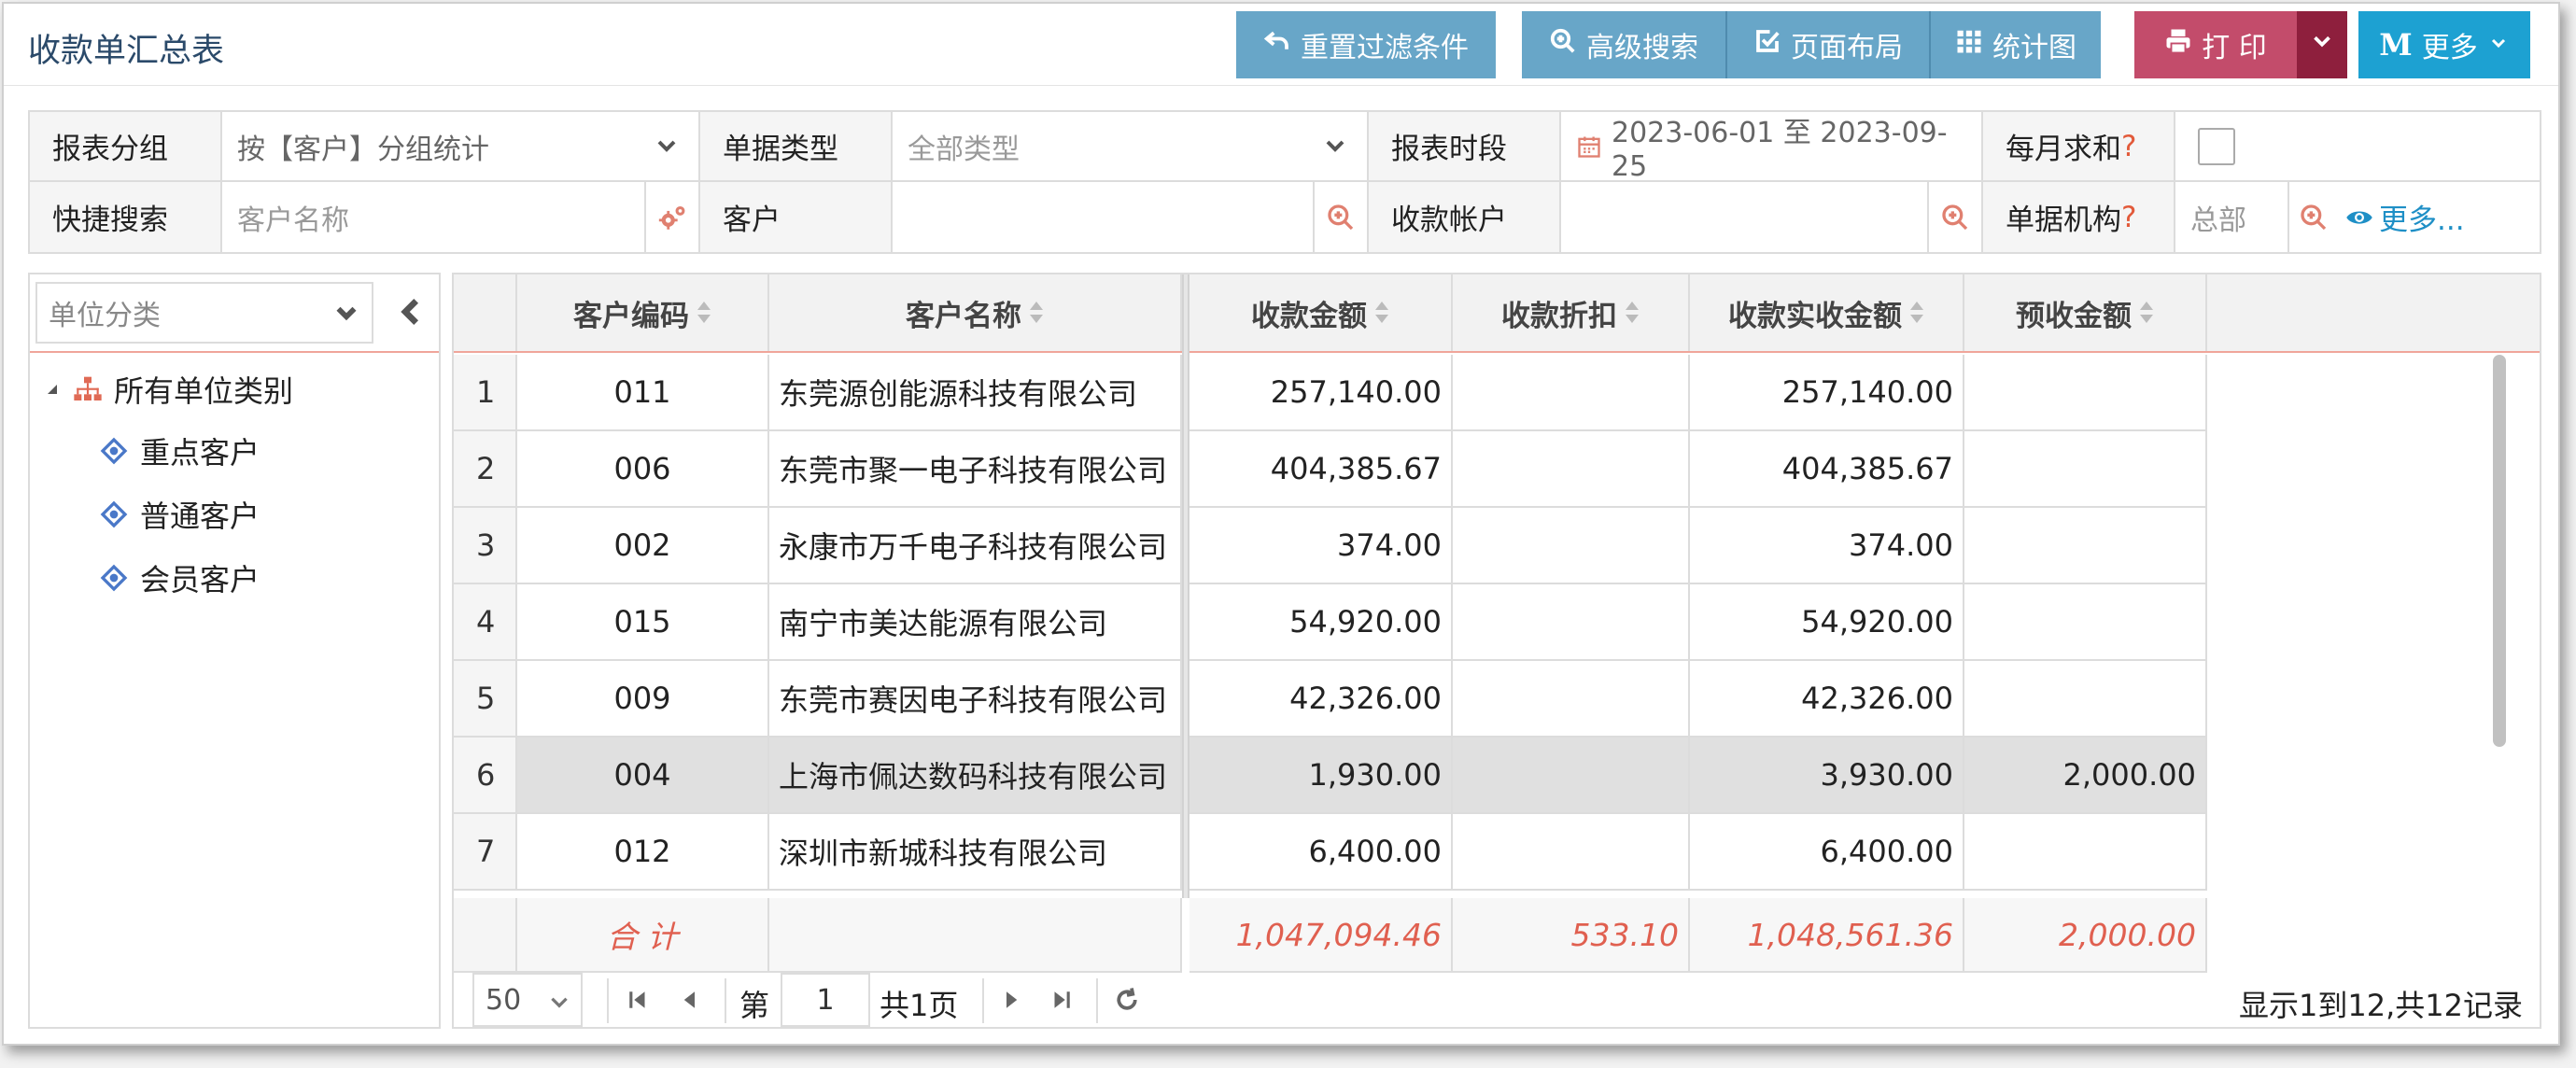 Image resolution: width=2576 pixels, height=1068 pixels. I want to click on row-number: 7, so click(485, 852).